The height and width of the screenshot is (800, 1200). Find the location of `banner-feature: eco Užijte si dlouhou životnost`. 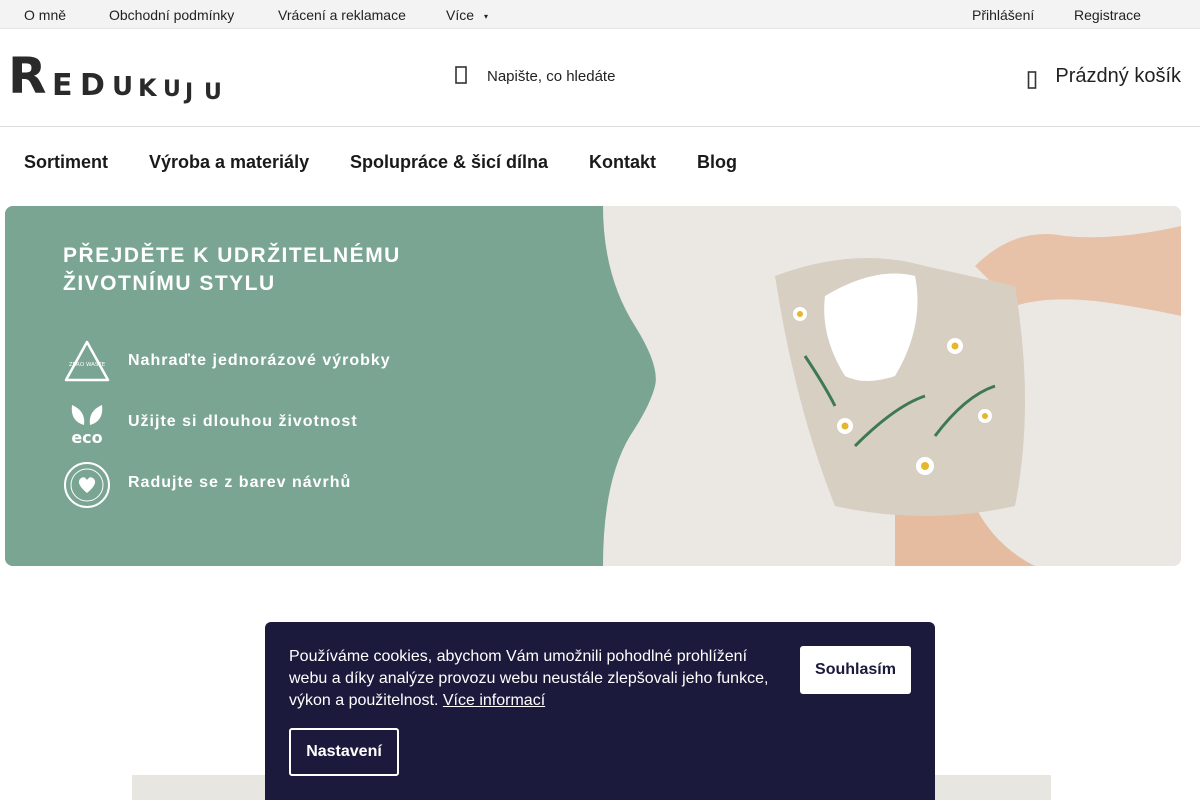

banner-feature: eco Užijte si dlouhou životnost is located at coordinates (262, 424).